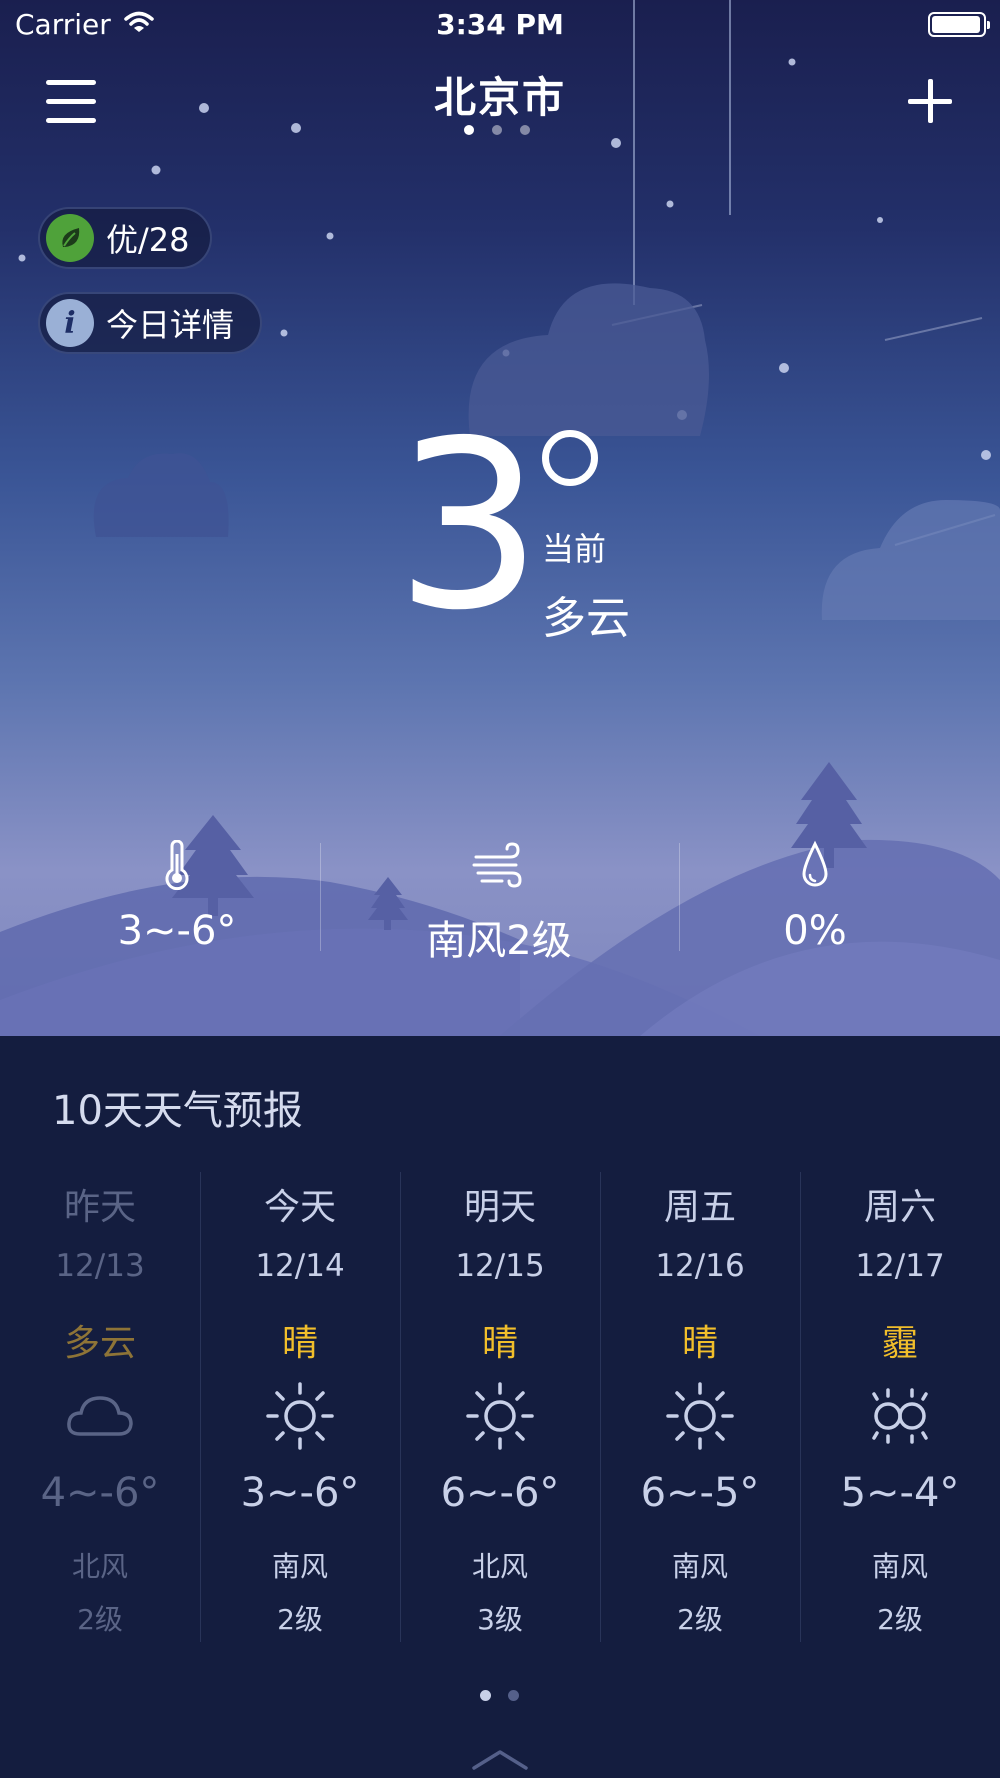 This screenshot has width=1000, height=1778. What do you see at coordinates (100, 1493) in the screenshot?
I see `day-temperature: 4~-6°` at bounding box center [100, 1493].